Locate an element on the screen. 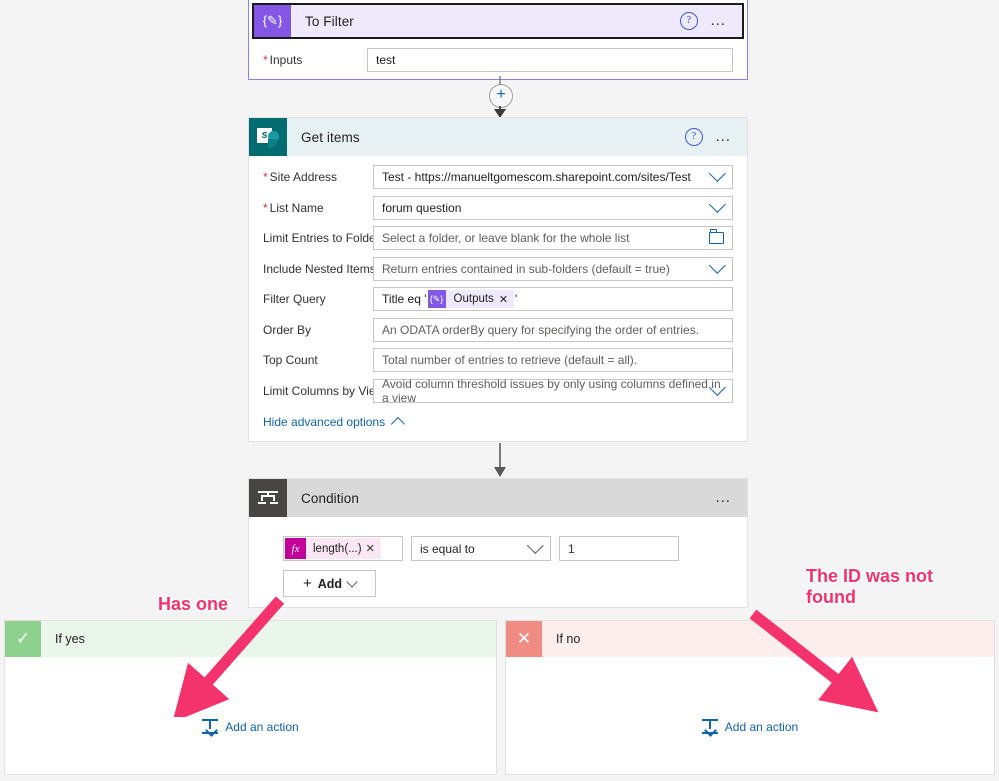 Image resolution: width=999 pixels, height=781 pixels. insert-step-button: + is located at coordinates (501, 96).